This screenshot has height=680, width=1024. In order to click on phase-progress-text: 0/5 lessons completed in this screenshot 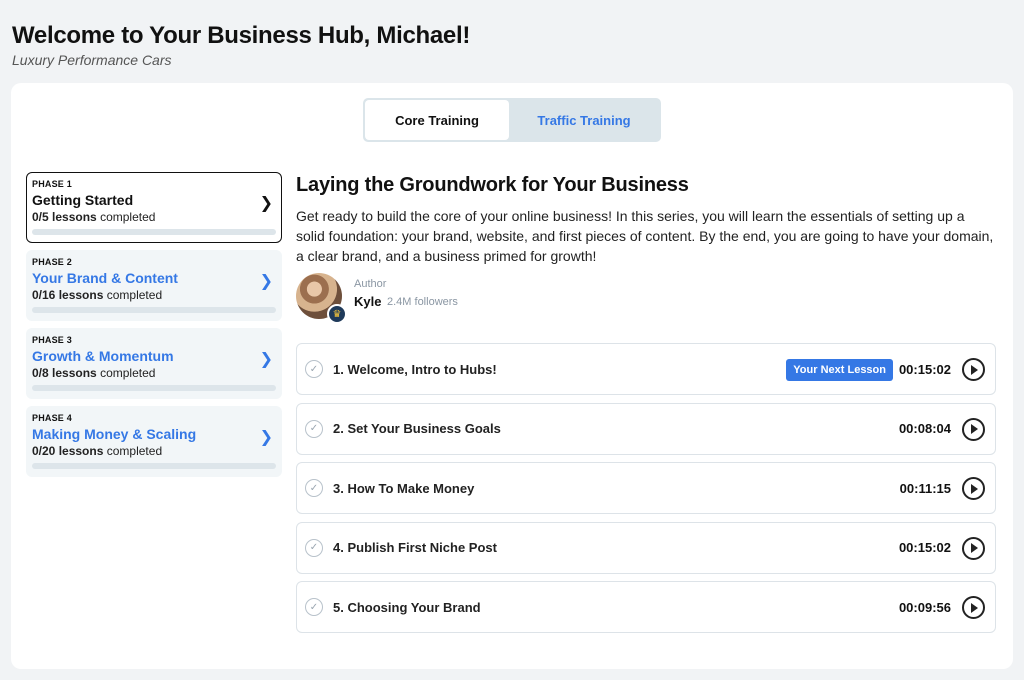, I will do `click(154, 217)`.